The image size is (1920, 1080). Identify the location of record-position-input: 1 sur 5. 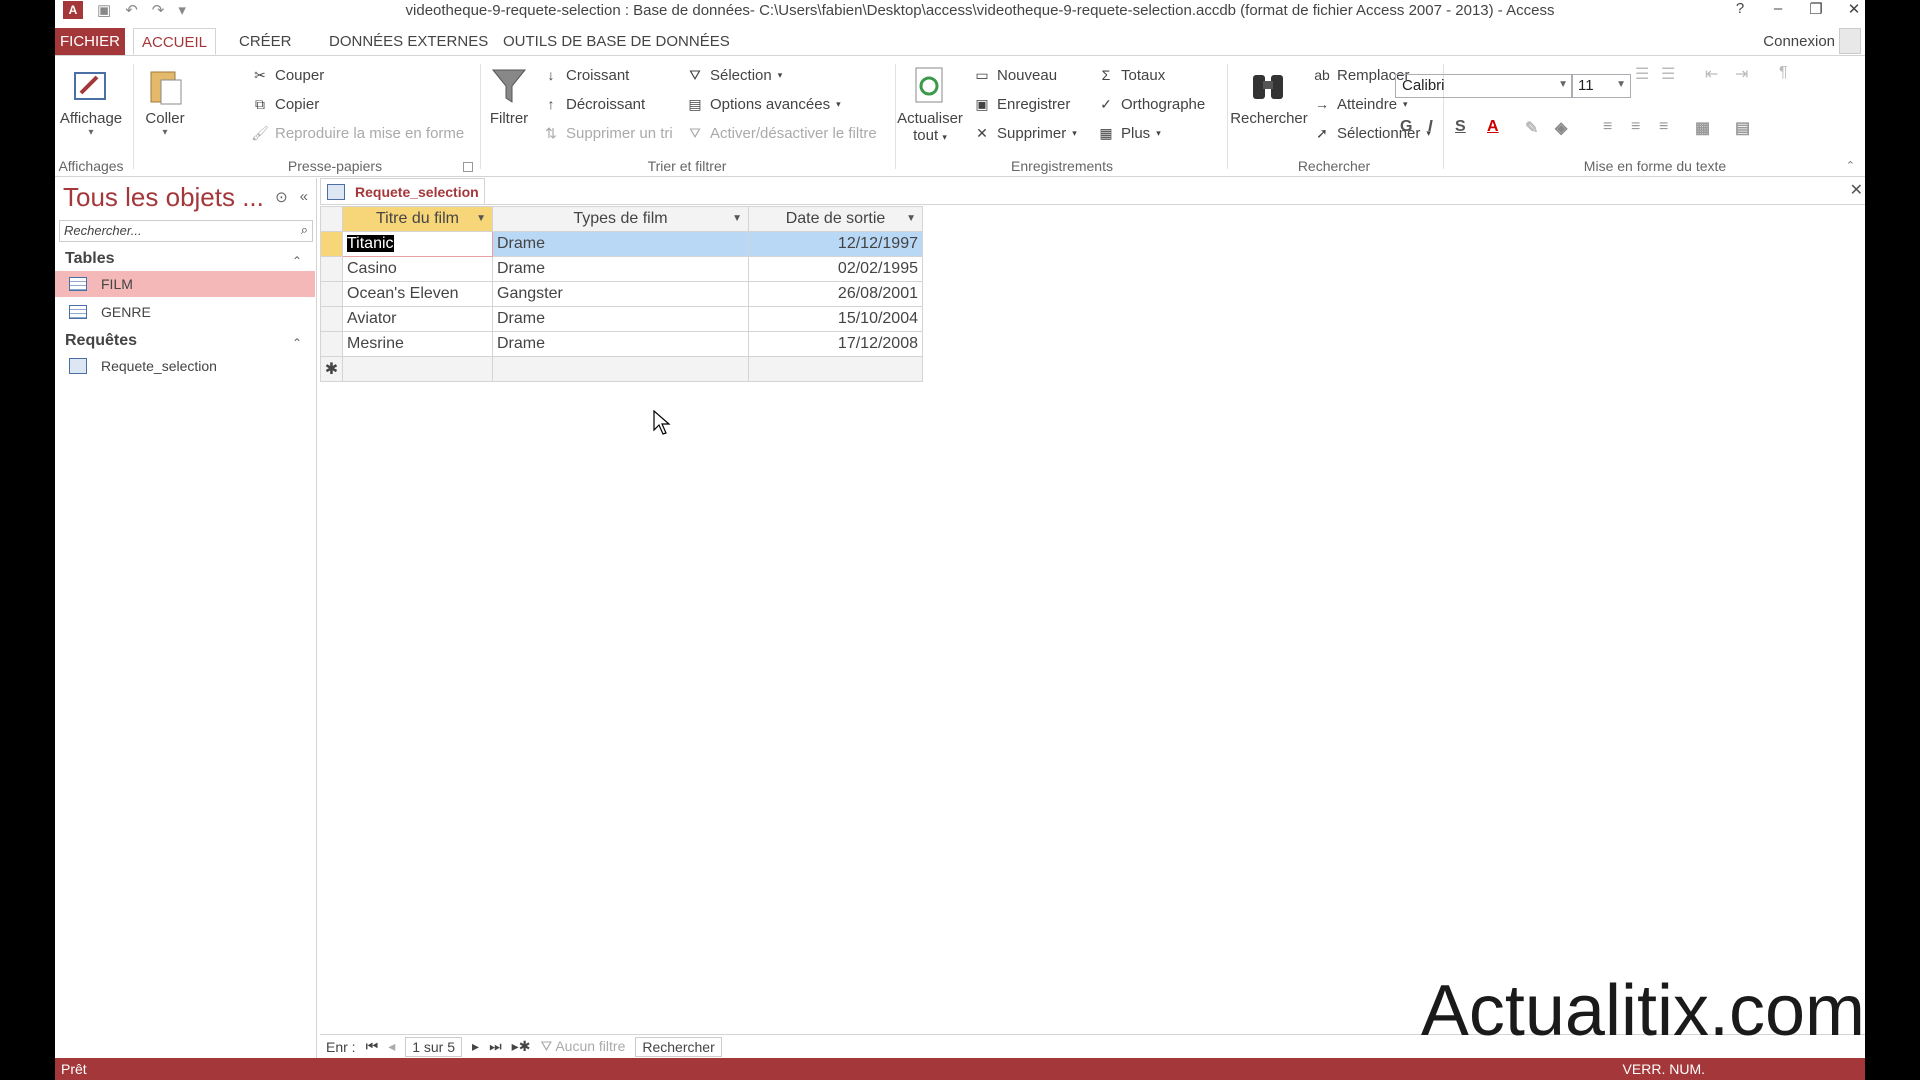
(434, 1046).